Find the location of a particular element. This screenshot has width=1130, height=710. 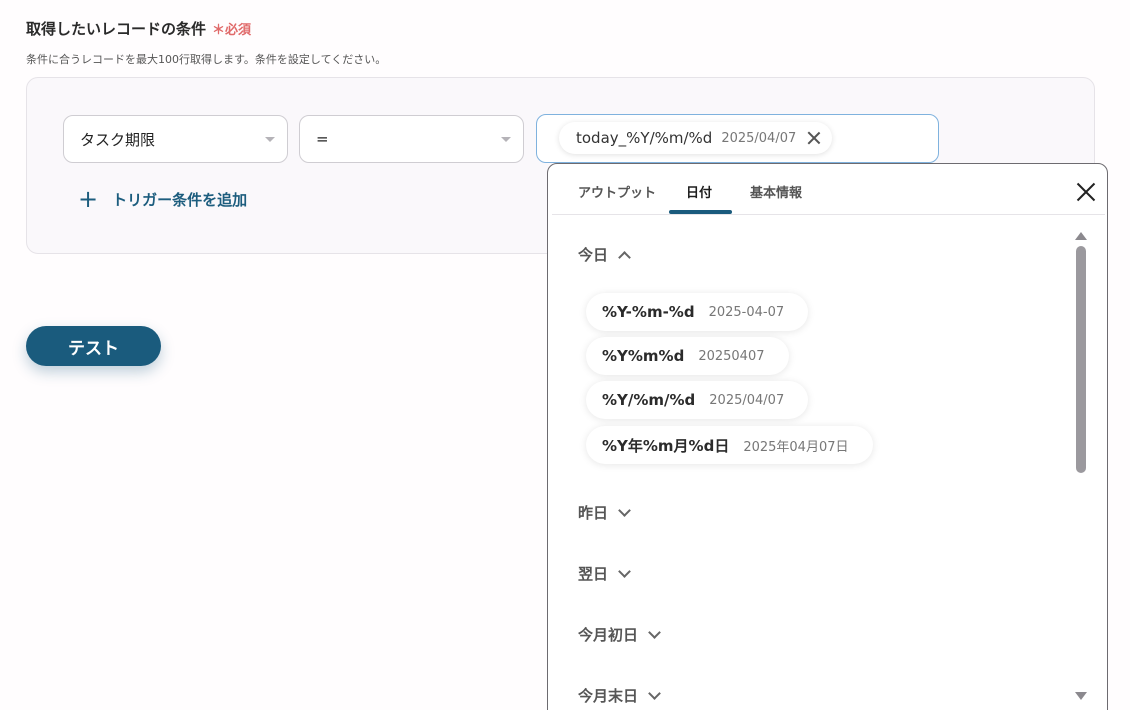

date-format-option: %Y-%m-%d 2025-04-07 is located at coordinates (697, 312).